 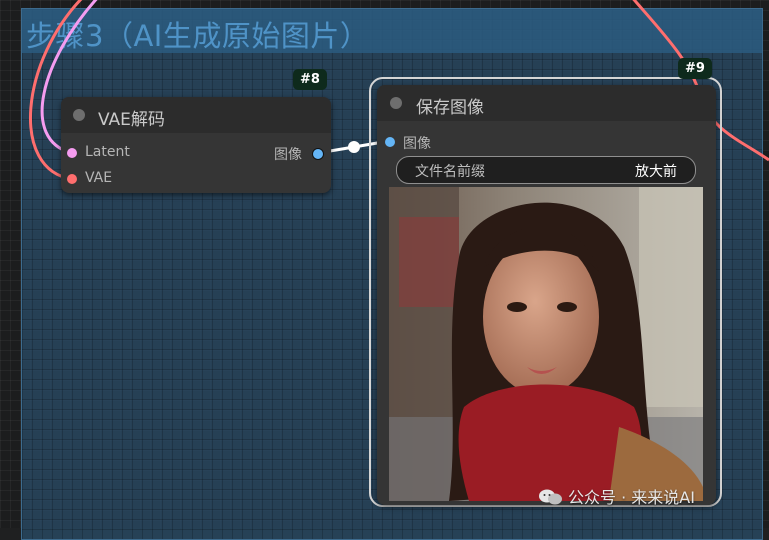 I want to click on image-output-slot, so click(x=318, y=154).